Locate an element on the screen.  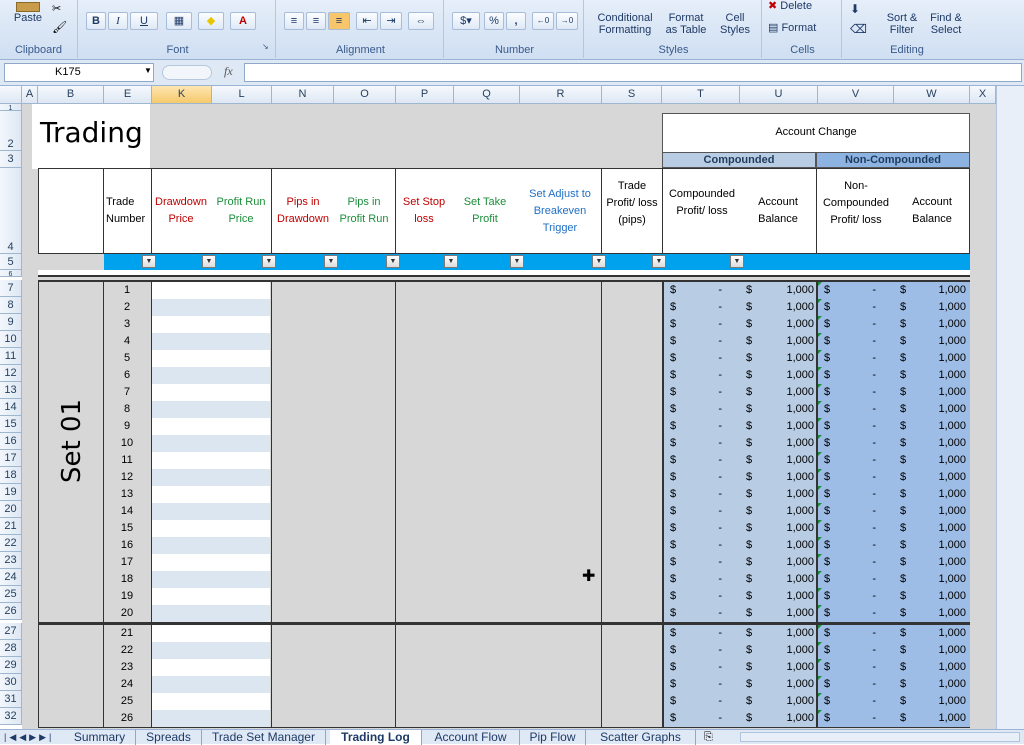
name-box: K175 is located at coordinates (79, 72).